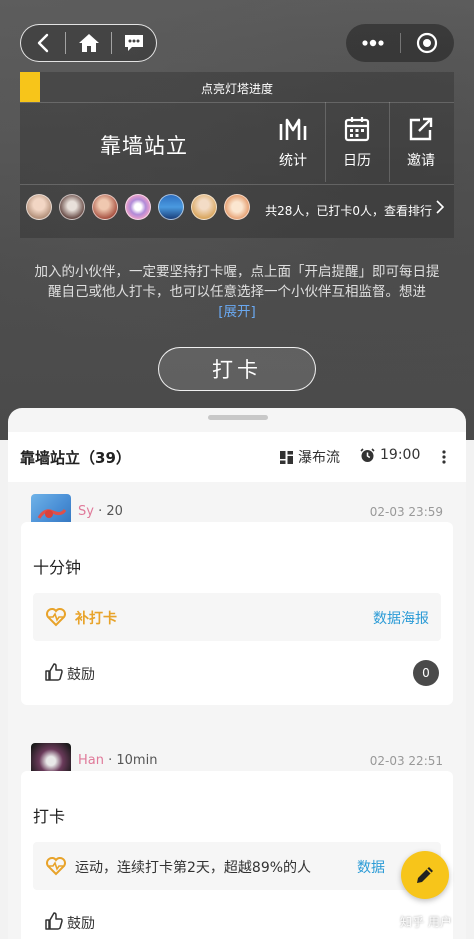  What do you see at coordinates (426, 922) in the screenshot?
I see `watermark: 知乎 用户` at bounding box center [426, 922].